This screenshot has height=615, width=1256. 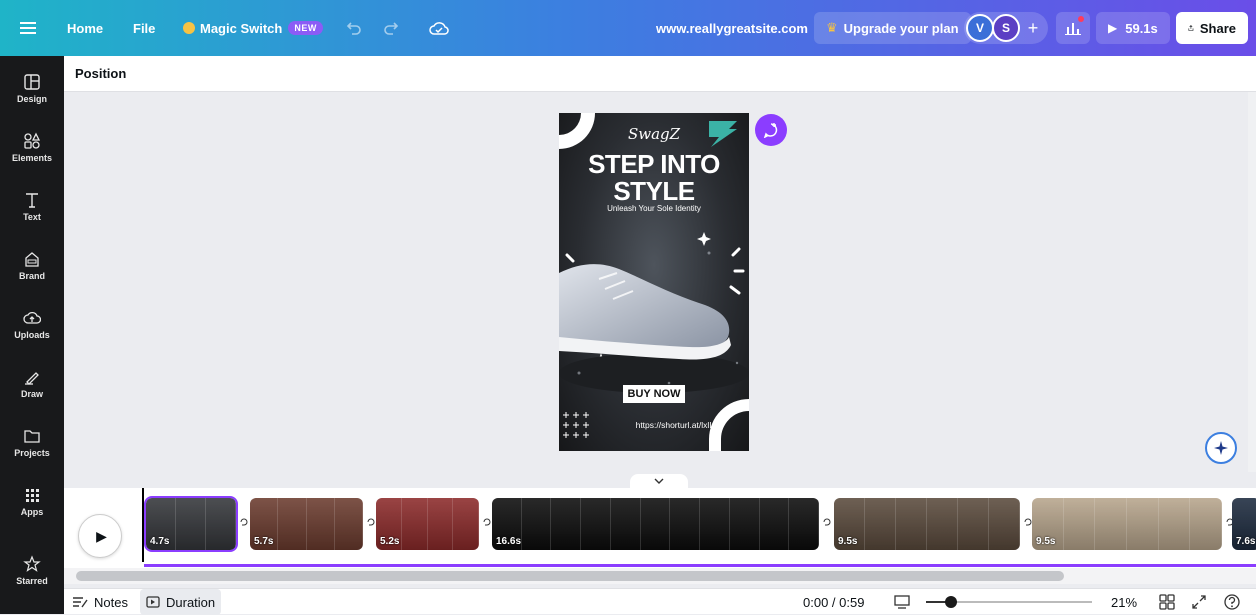 What do you see at coordinates (32, 495) in the screenshot?
I see `grid-icon` at bounding box center [32, 495].